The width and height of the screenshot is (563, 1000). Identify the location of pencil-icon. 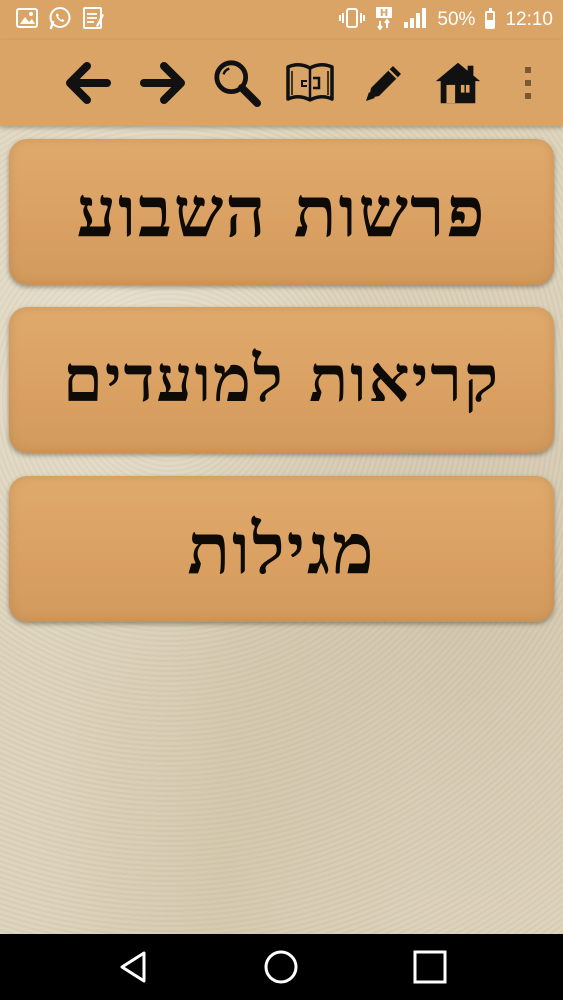
(383, 83).